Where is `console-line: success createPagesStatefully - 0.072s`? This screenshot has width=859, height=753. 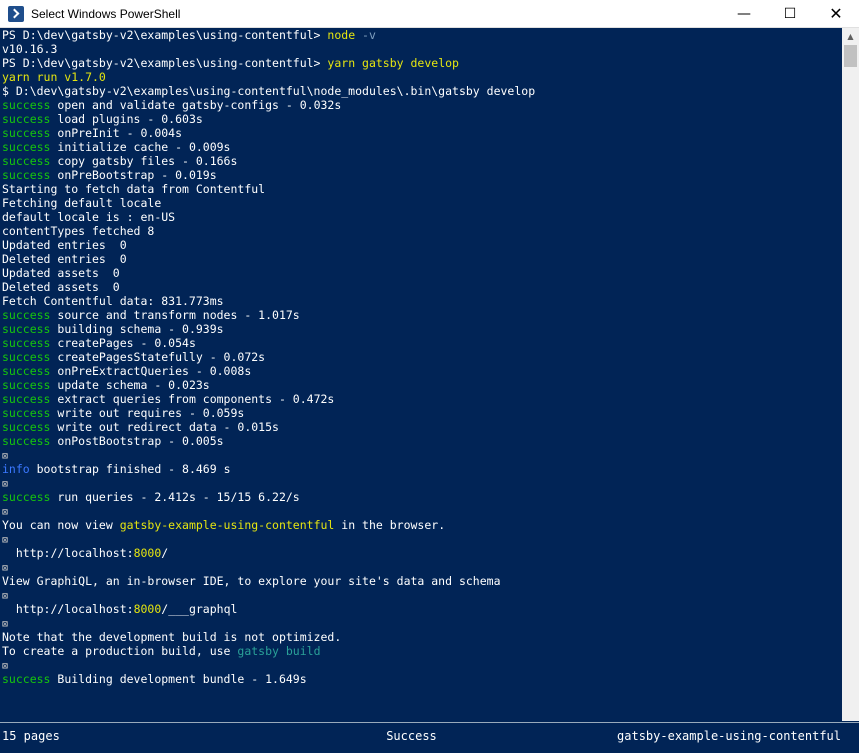 console-line: success createPagesStatefully - 0.072s is located at coordinates (421, 357).